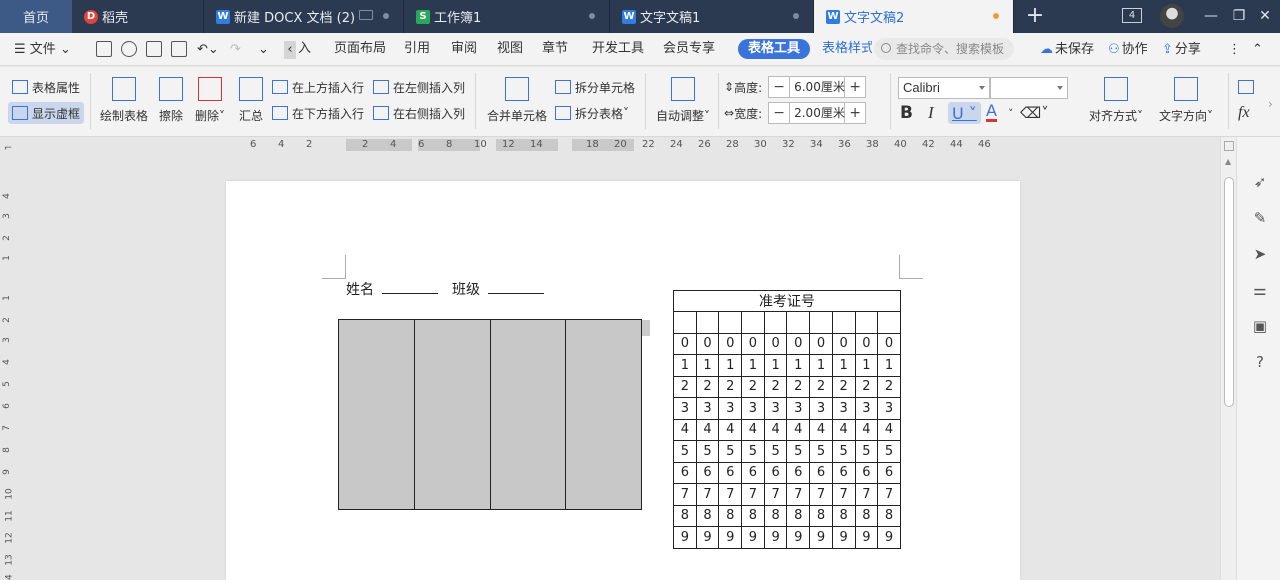  What do you see at coordinates (1035, 16) in the screenshot?
I see `new-tab-button: +` at bounding box center [1035, 16].